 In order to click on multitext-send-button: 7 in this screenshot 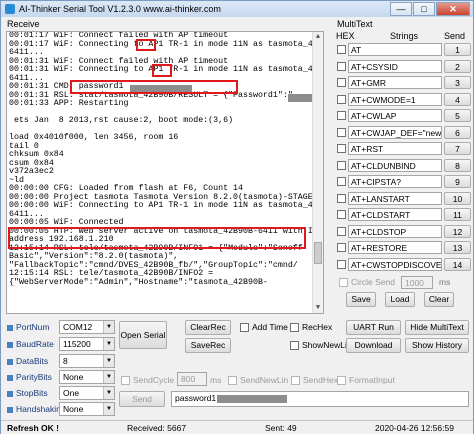, I will do `click(457, 148)`.